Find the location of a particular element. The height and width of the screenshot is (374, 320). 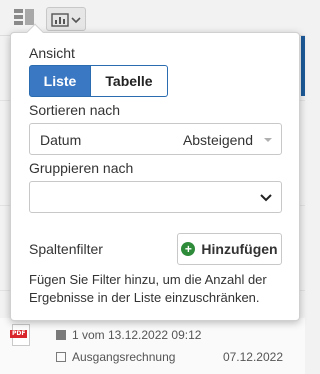

view-list-button: Liste is located at coordinates (60, 81).